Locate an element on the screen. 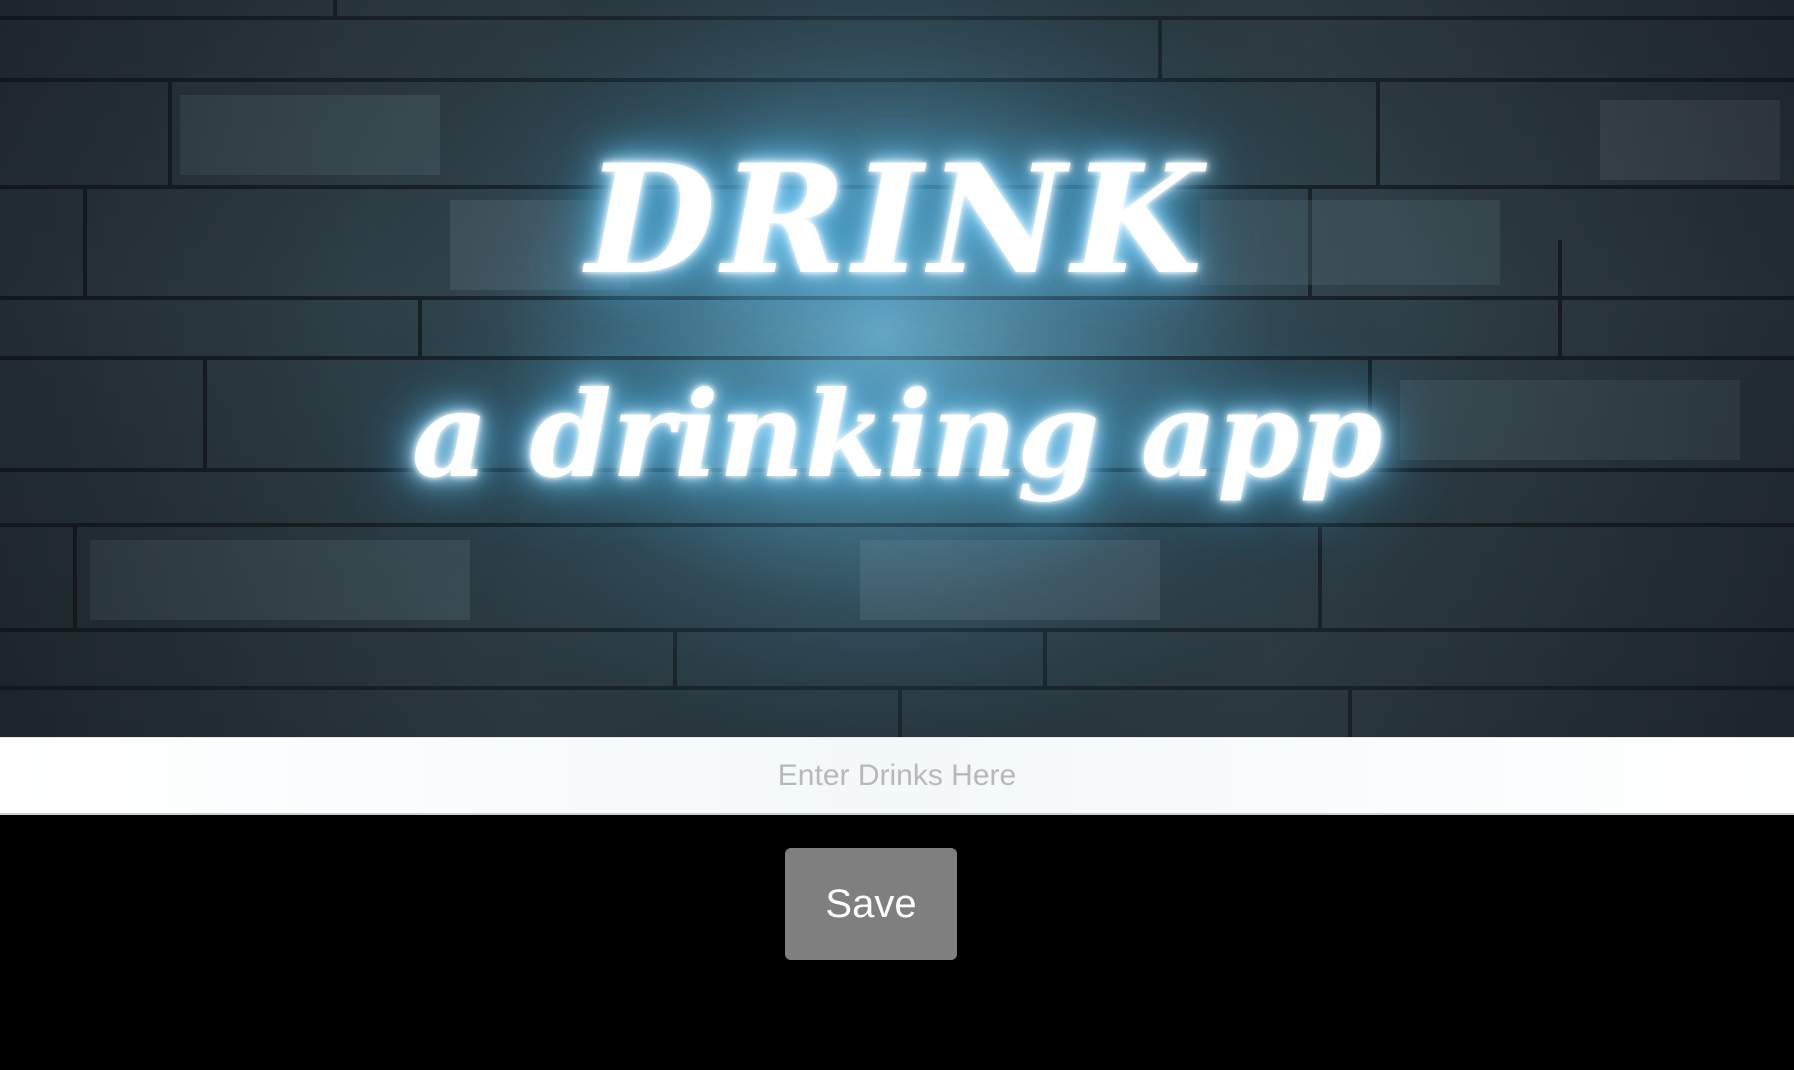 The width and height of the screenshot is (1794, 1070). drinks-input-bar is located at coordinates (897, 776).